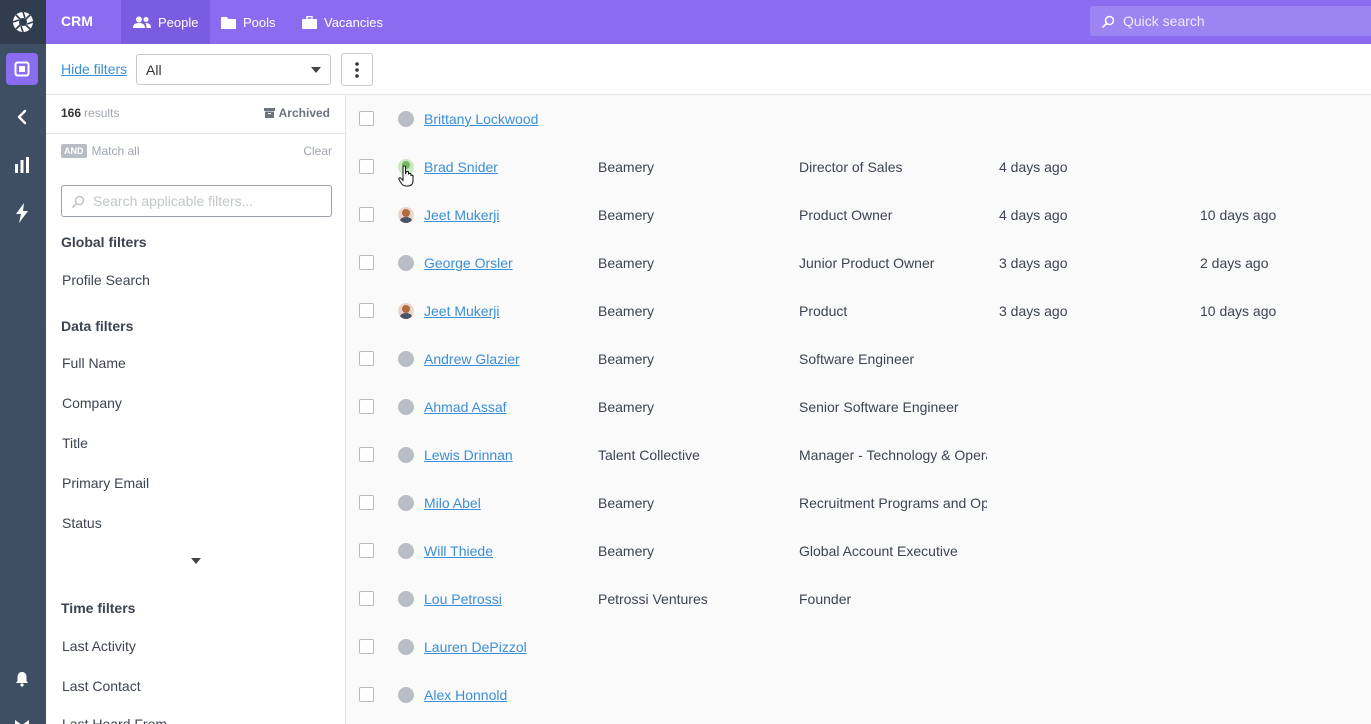 The height and width of the screenshot is (724, 1371). I want to click on person-name-link: Milo Abel, so click(452, 503).